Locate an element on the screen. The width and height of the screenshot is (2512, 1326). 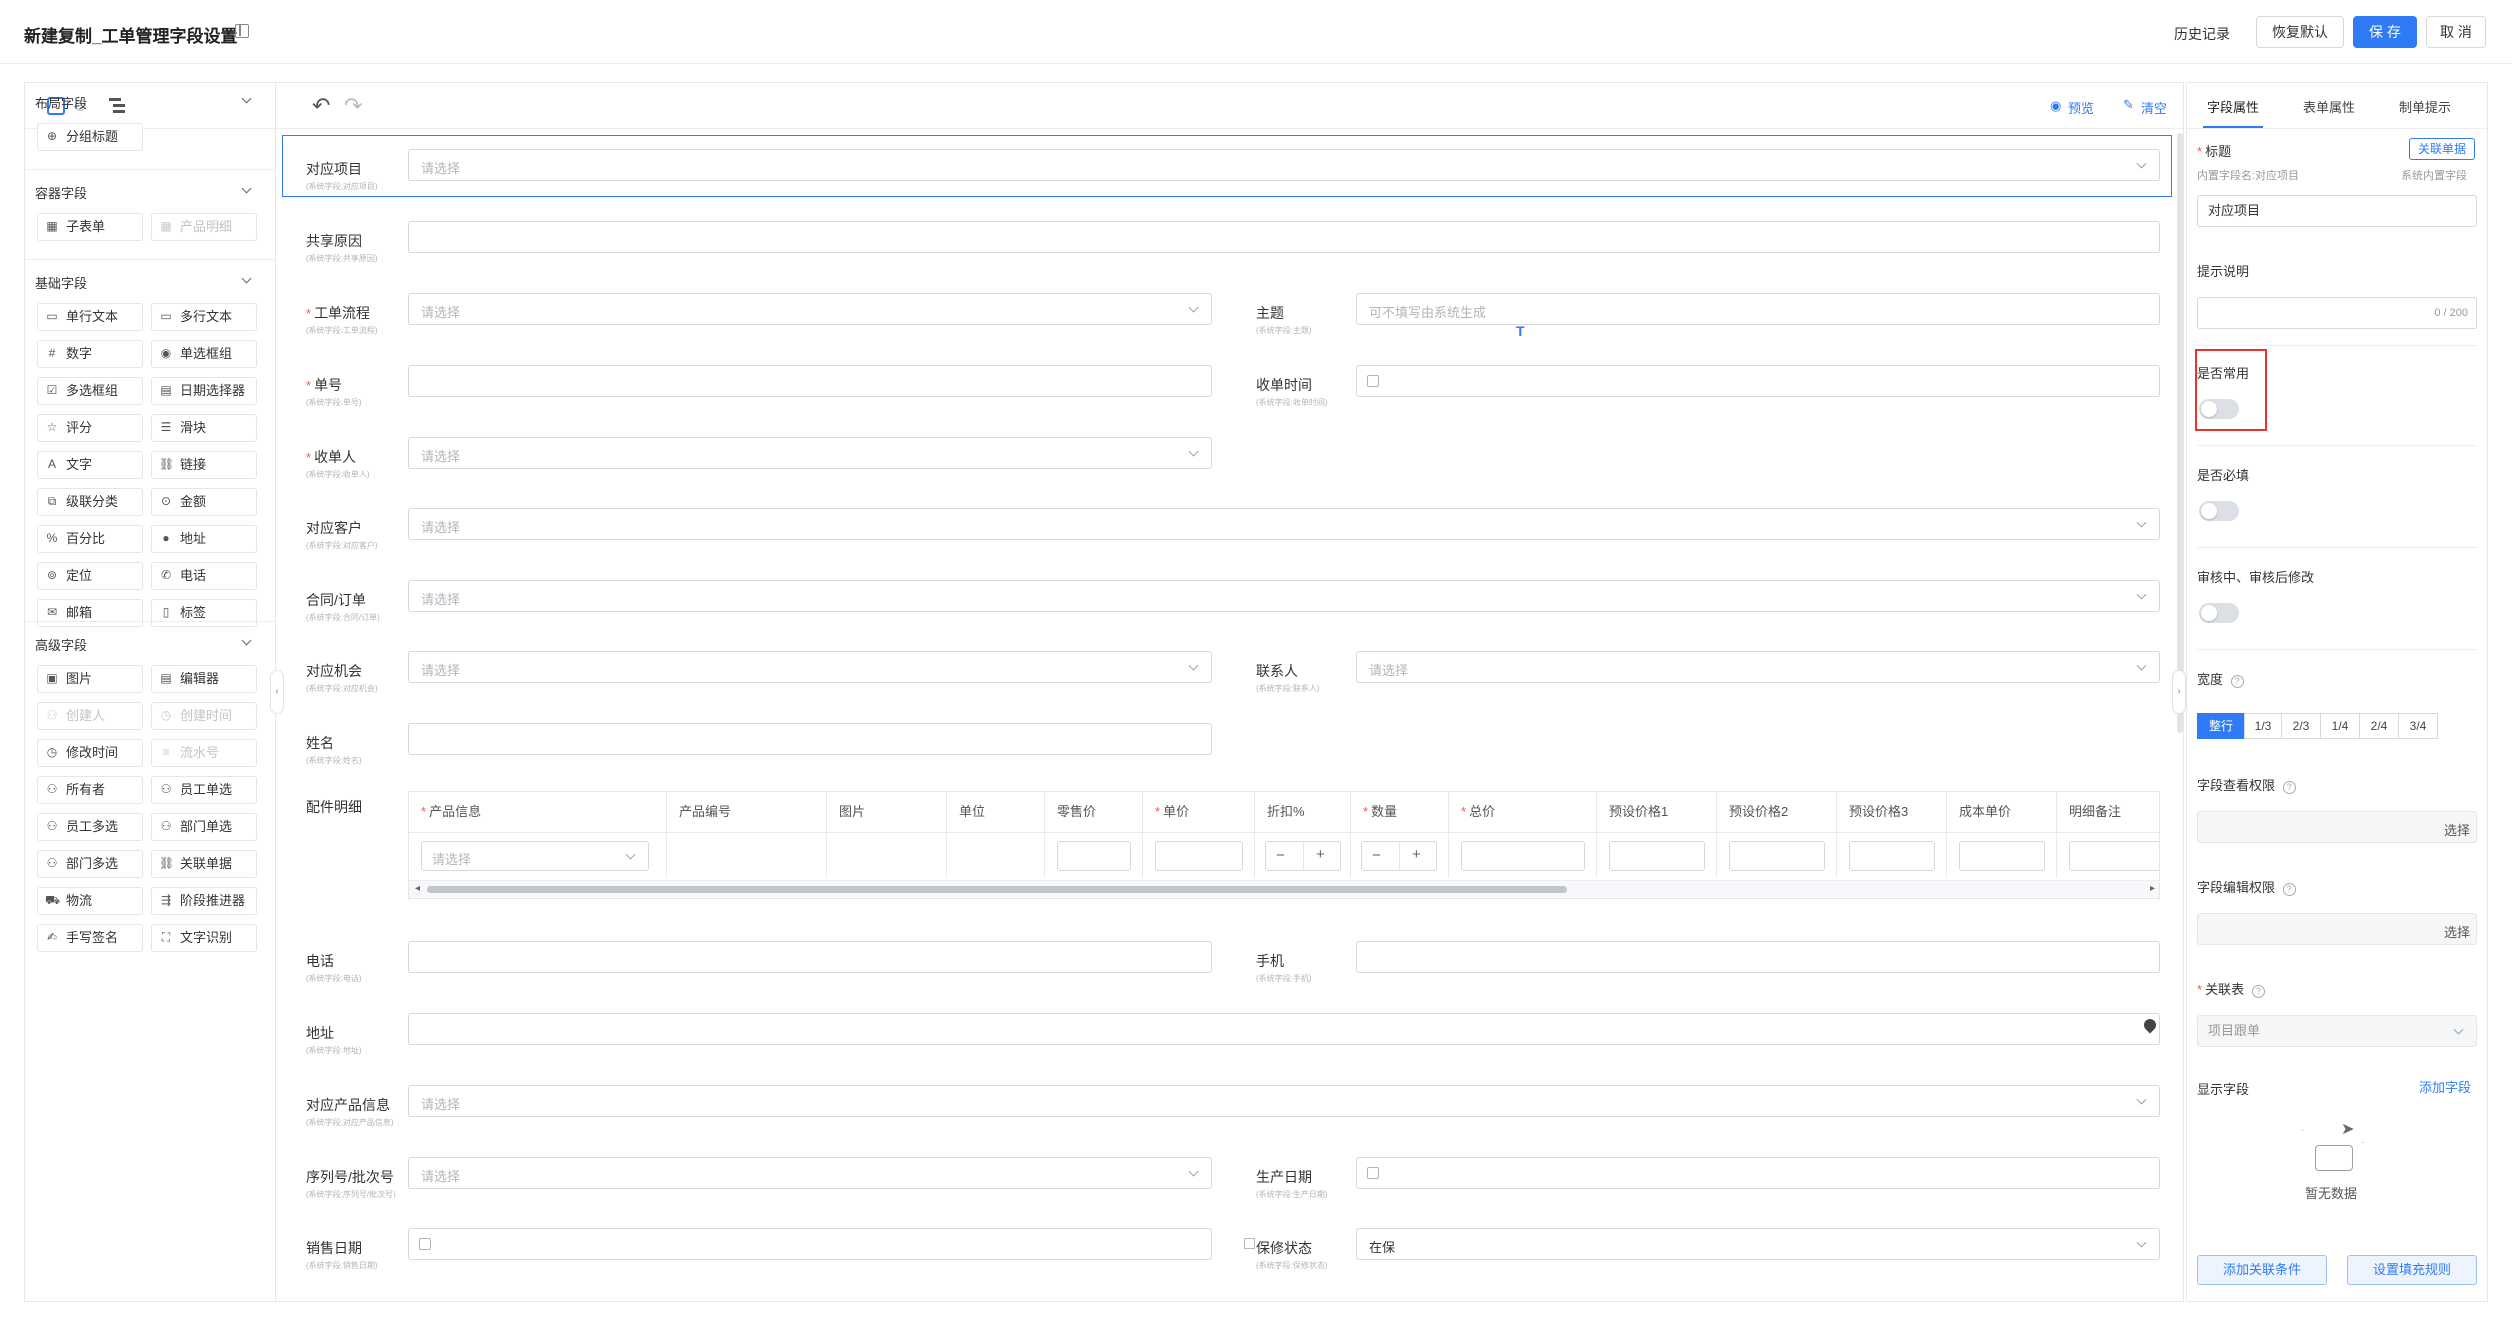
add-field-link: 添加字段 is located at coordinates (2445, 1086).